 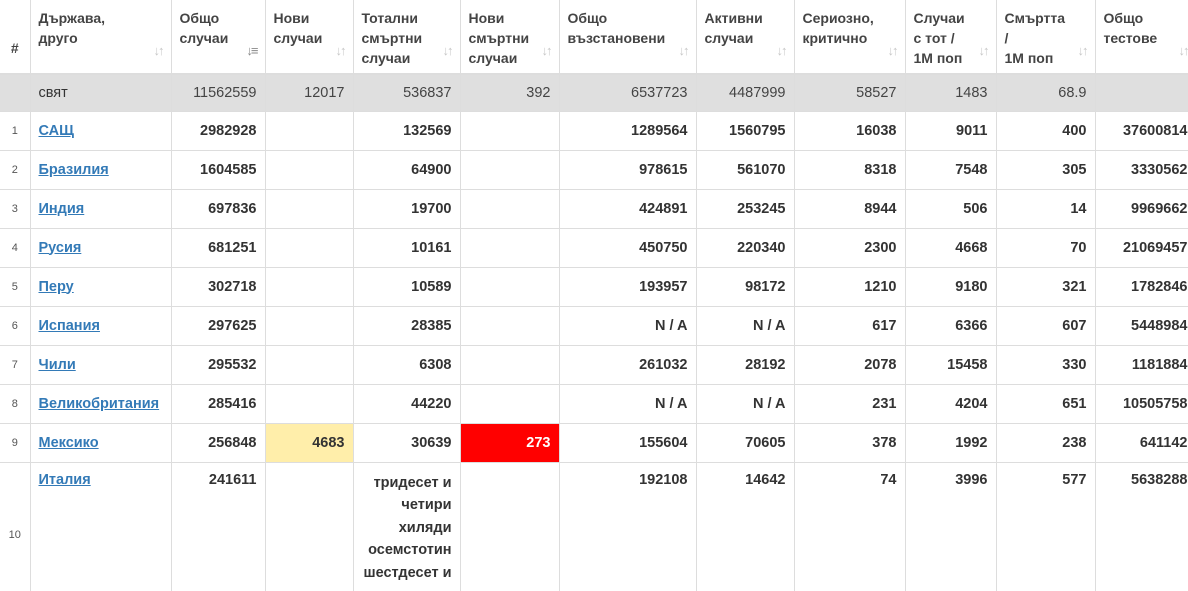 What do you see at coordinates (407, 170) in the screenshot?
I see `cell-total-deaths: 64900` at bounding box center [407, 170].